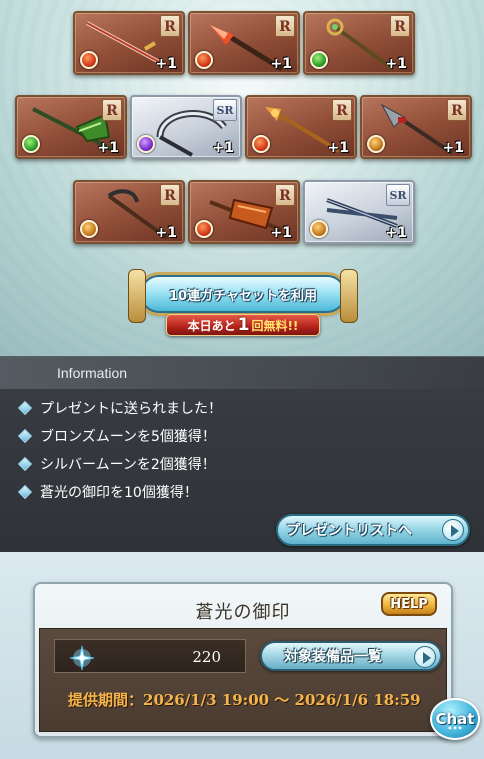 The width and height of the screenshot is (484, 759). Describe the element at coordinates (146, 144) in the screenshot. I see `dark-element-icon` at that location.